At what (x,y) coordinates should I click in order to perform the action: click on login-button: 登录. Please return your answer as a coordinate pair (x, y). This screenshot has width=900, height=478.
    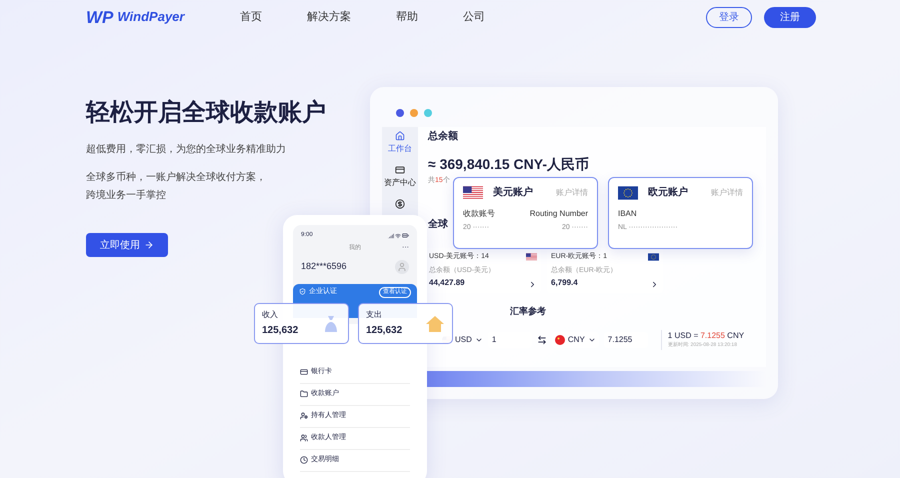
    Looking at the image, I should click on (729, 17).